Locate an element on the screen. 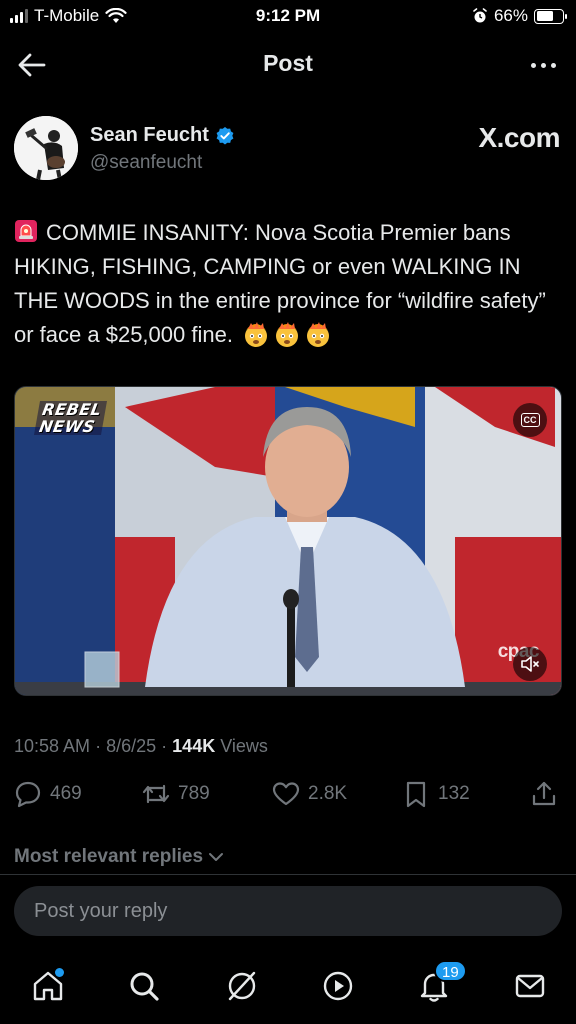 The height and width of the screenshot is (1024, 576). tab-grok is located at coordinates (242, 986).